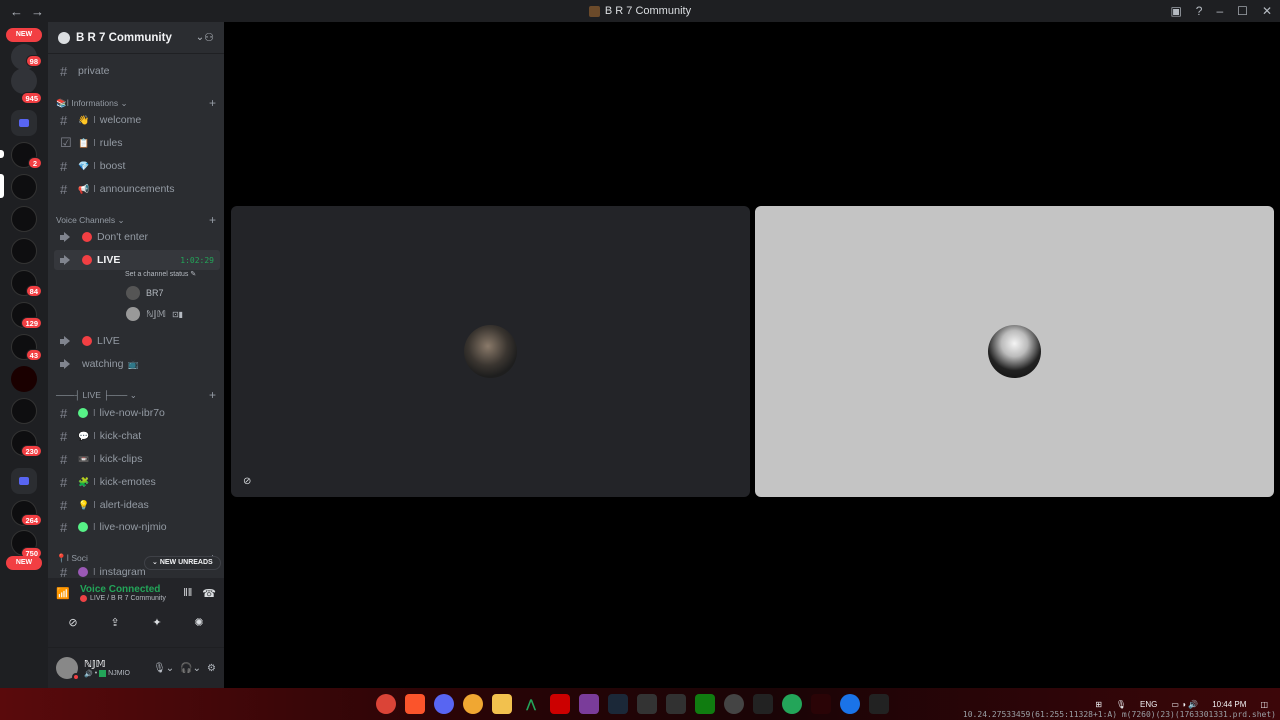 Image resolution: width=1280 pixels, height=720 pixels. I want to click on server-name: B R 7 Community, so click(136, 38).